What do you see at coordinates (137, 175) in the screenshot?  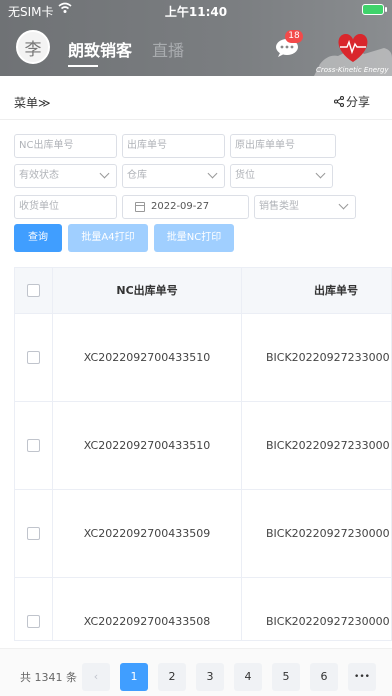 I see `warehouse-placeholder: 仓库` at bounding box center [137, 175].